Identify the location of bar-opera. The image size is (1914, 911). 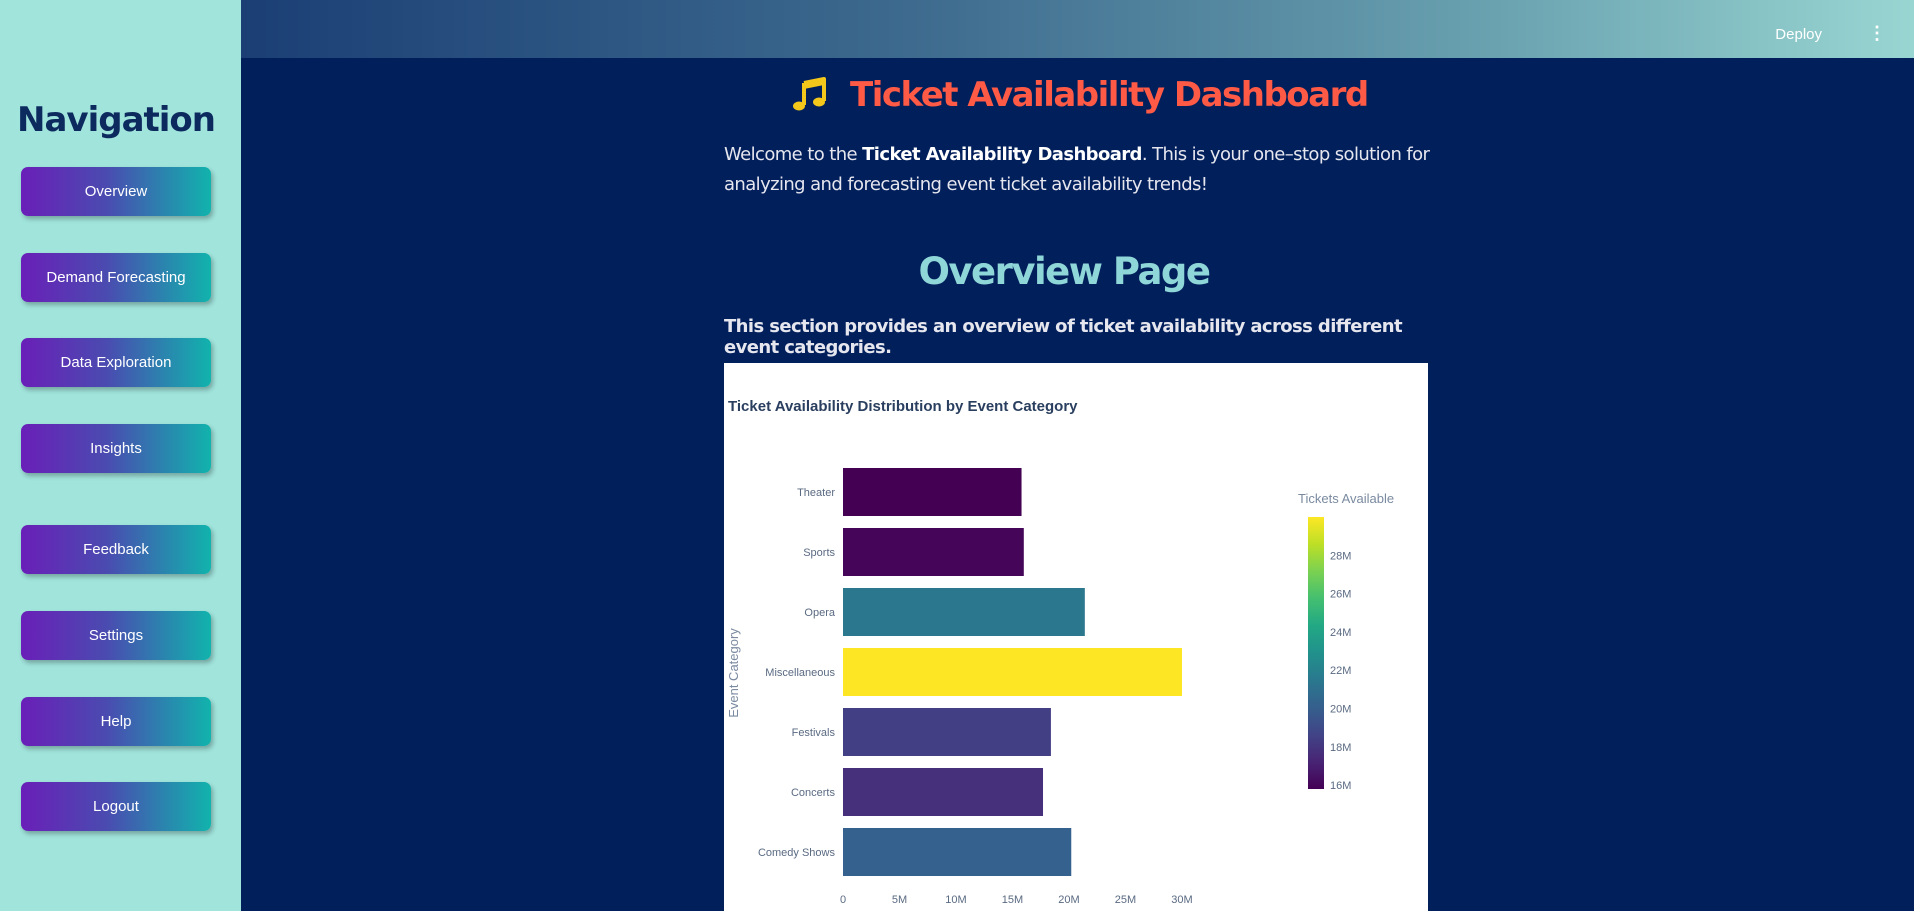
(964, 612).